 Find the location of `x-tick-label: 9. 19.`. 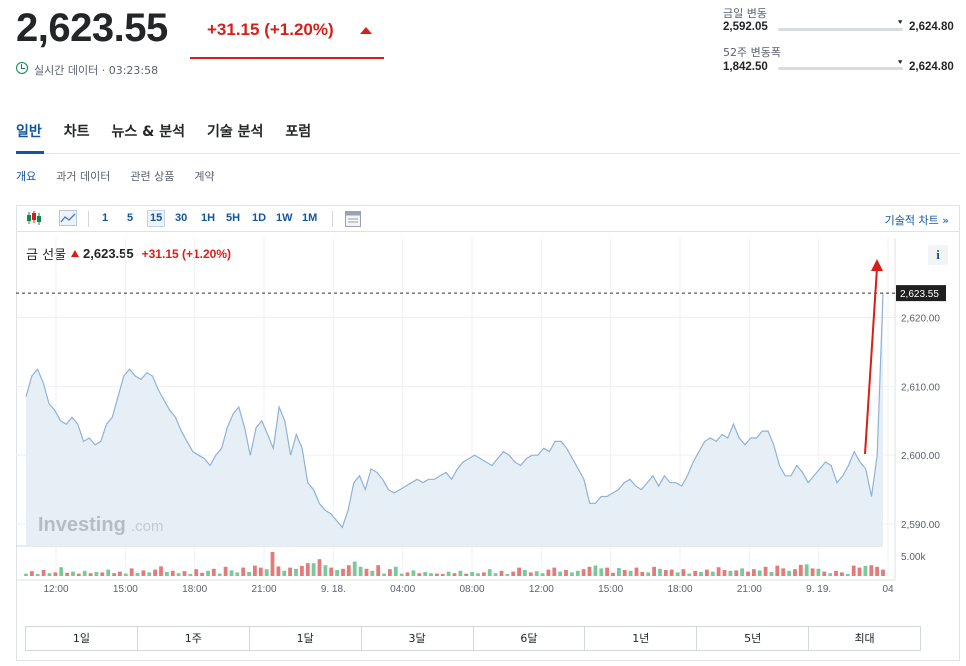

x-tick-label: 9. 19. is located at coordinates (818, 589).